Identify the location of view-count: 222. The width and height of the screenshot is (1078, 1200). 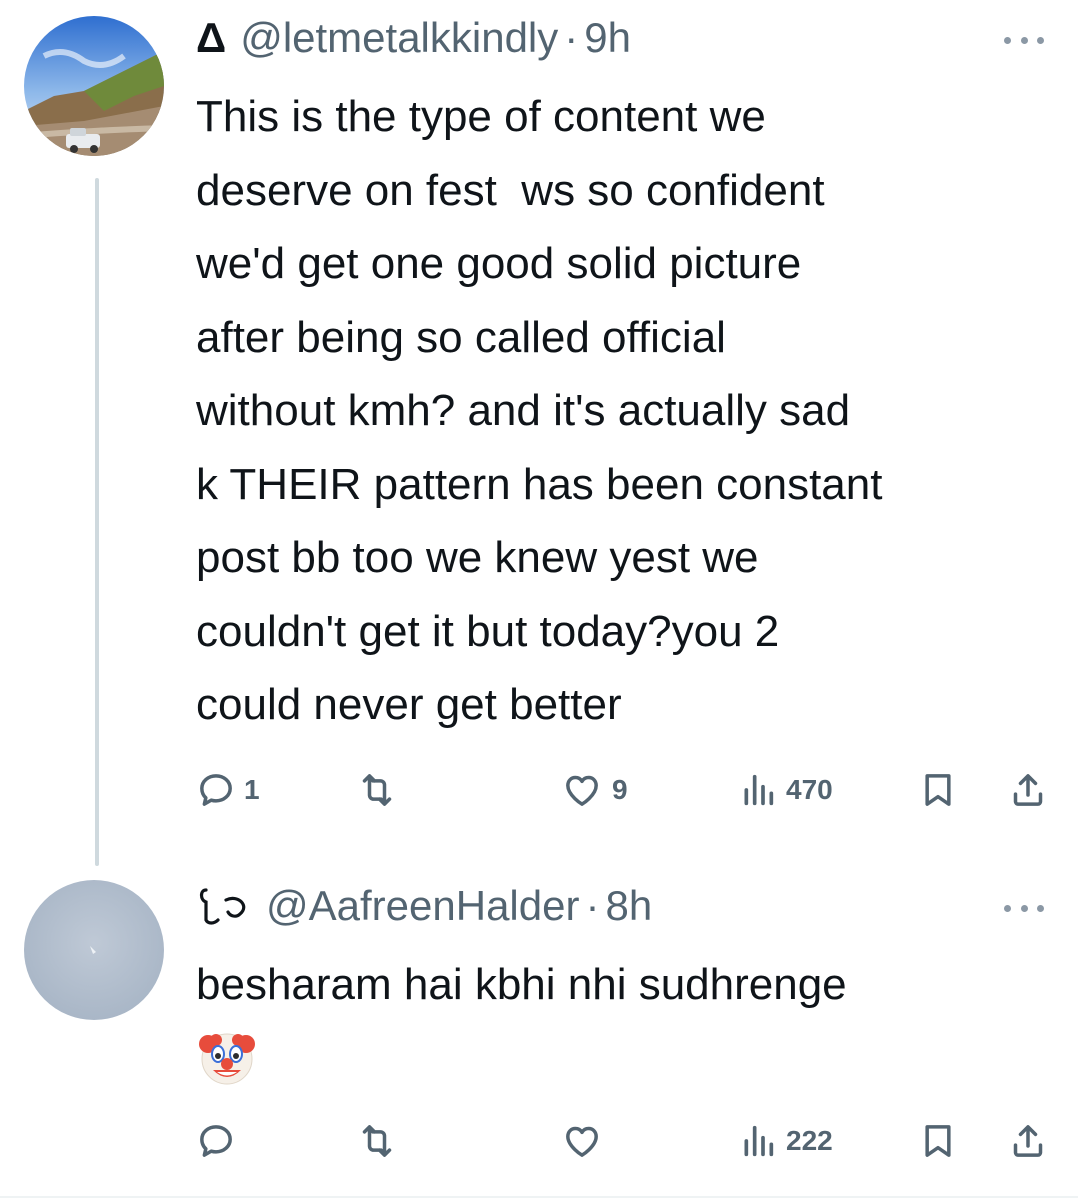
(809, 1140).